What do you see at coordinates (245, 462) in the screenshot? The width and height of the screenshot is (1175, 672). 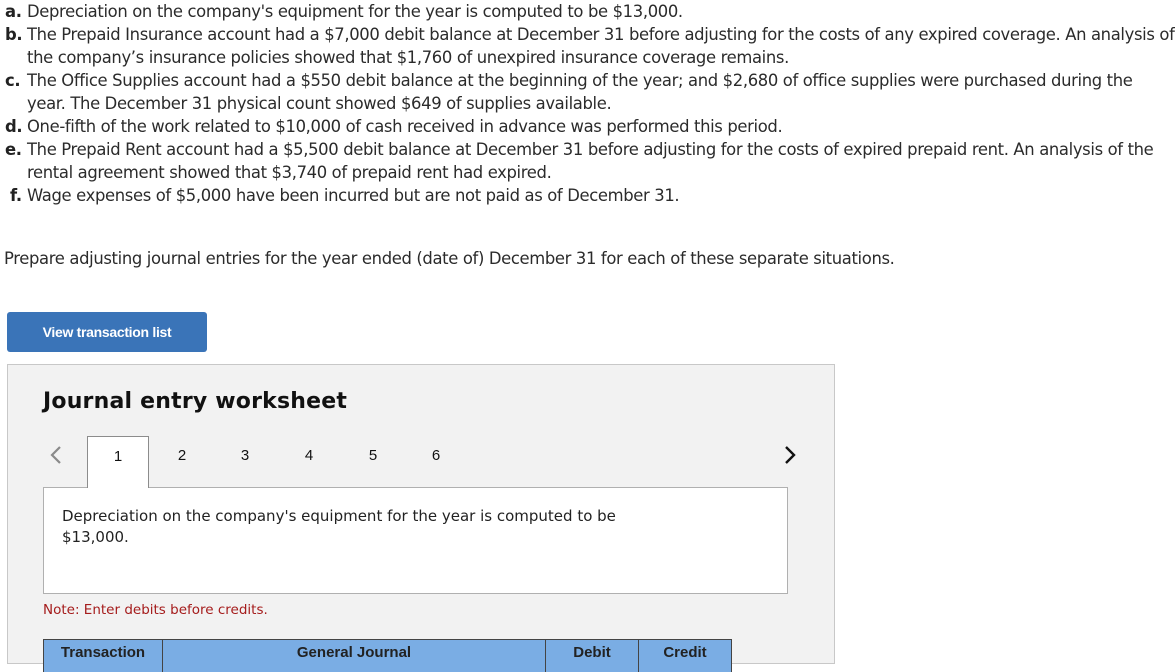 I see `tab-3: 3` at bounding box center [245, 462].